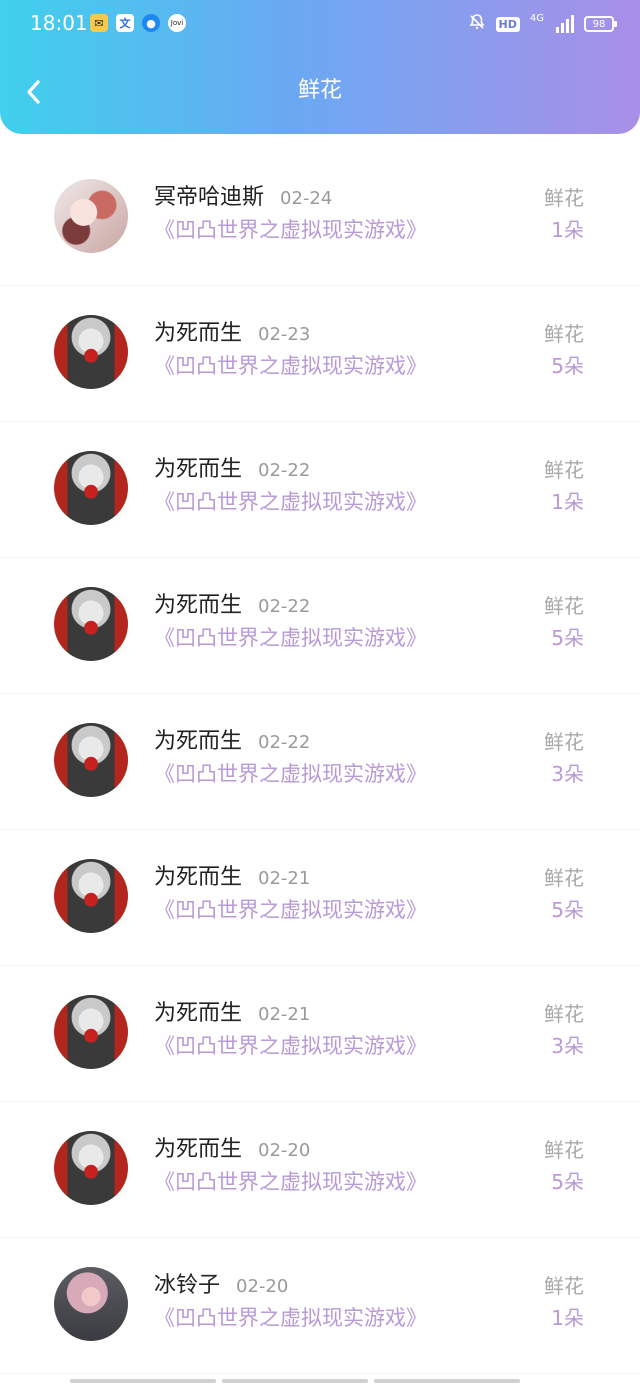  Describe the element at coordinates (565, 24) in the screenshot. I see `signal-icon` at that location.